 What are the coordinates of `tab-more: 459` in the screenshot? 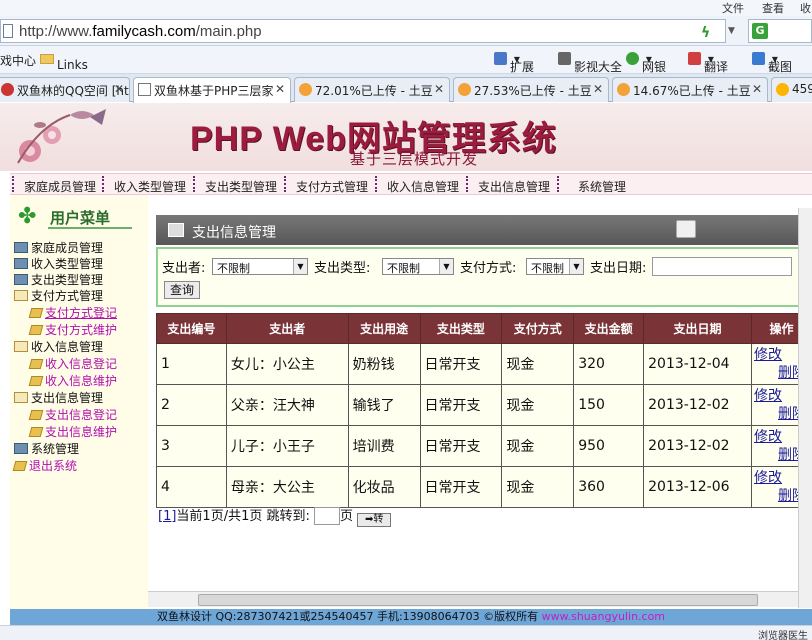 It's located at (791, 89).